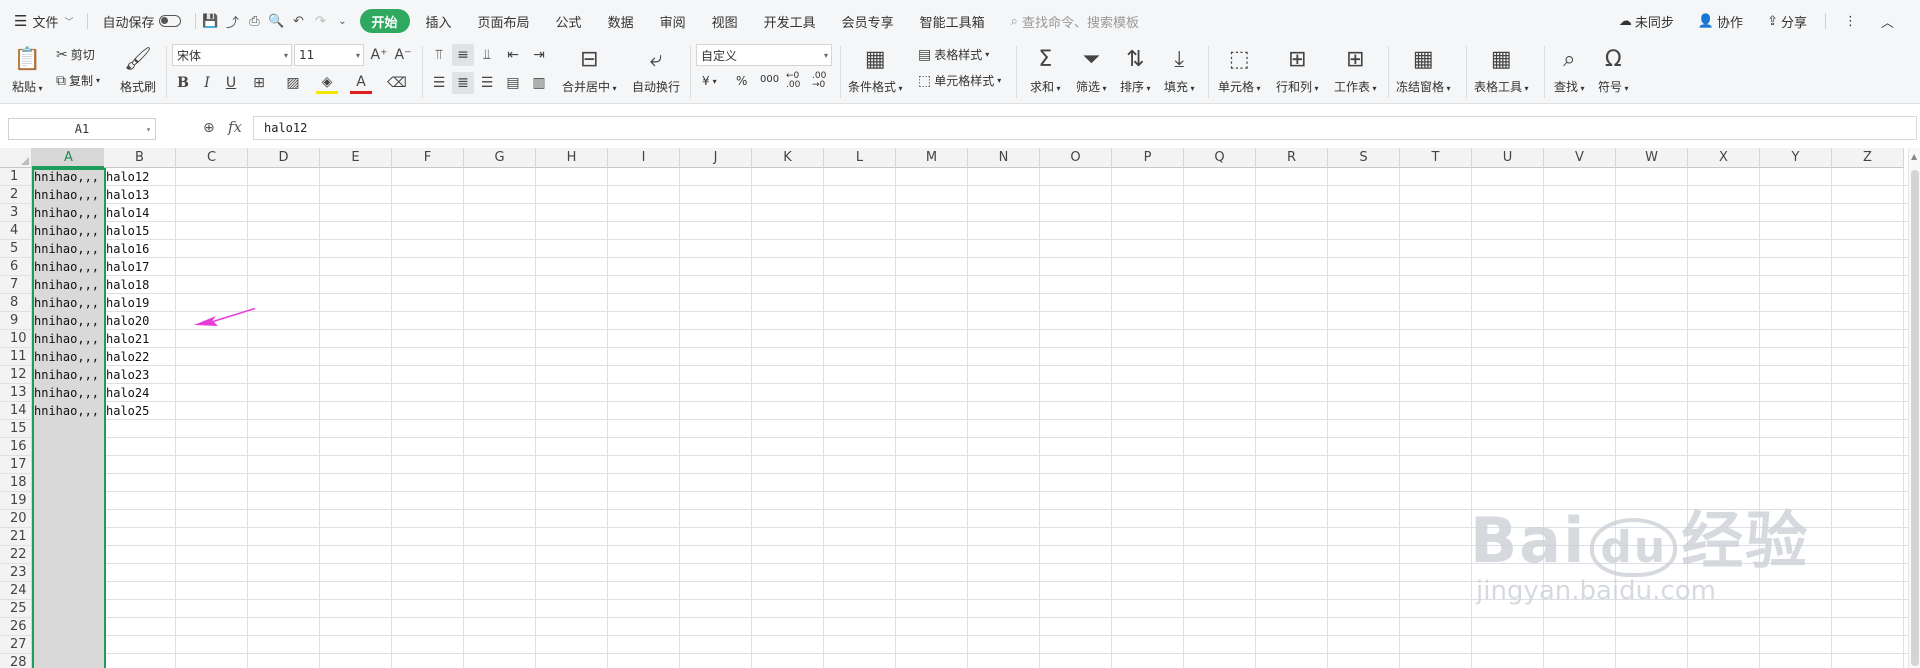  What do you see at coordinates (953, 54) in the screenshot?
I see `table-style-button: ▤ 表格样式 ▾` at bounding box center [953, 54].